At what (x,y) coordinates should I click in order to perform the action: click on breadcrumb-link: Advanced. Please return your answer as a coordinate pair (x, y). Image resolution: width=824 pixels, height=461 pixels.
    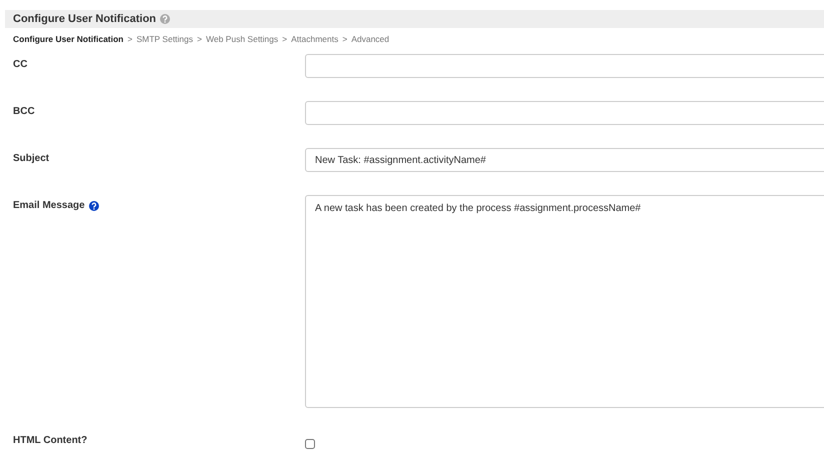
    Looking at the image, I should click on (370, 39).